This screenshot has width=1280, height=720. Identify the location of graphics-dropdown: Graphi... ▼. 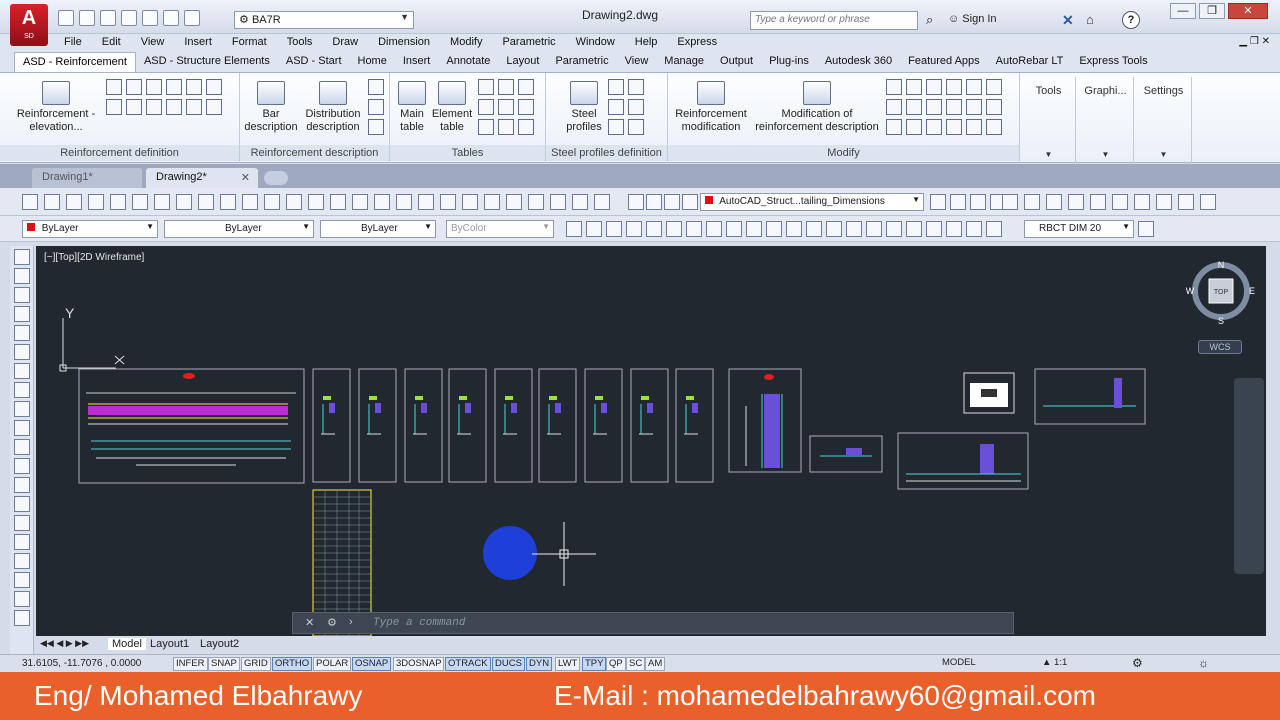
(1106, 120).